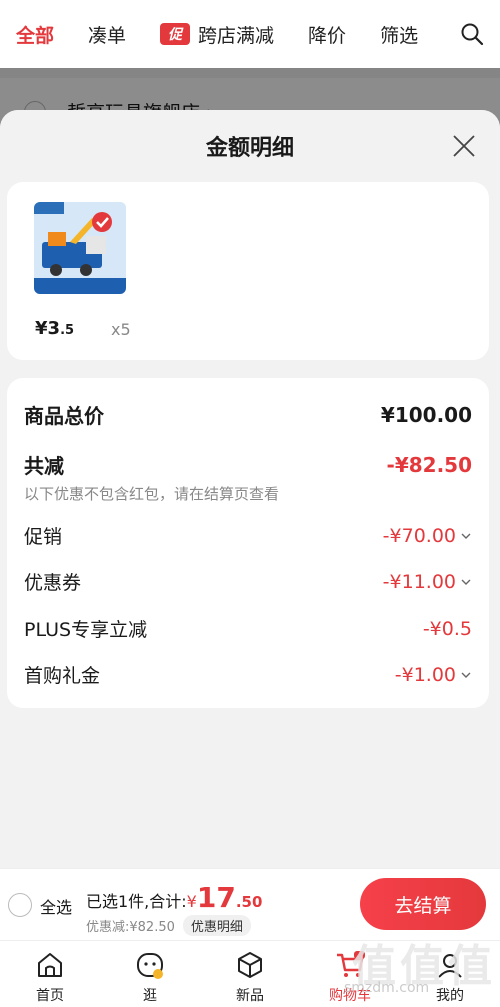  I want to click on tab-cross-store: 促 跨店满减, so click(217, 34).